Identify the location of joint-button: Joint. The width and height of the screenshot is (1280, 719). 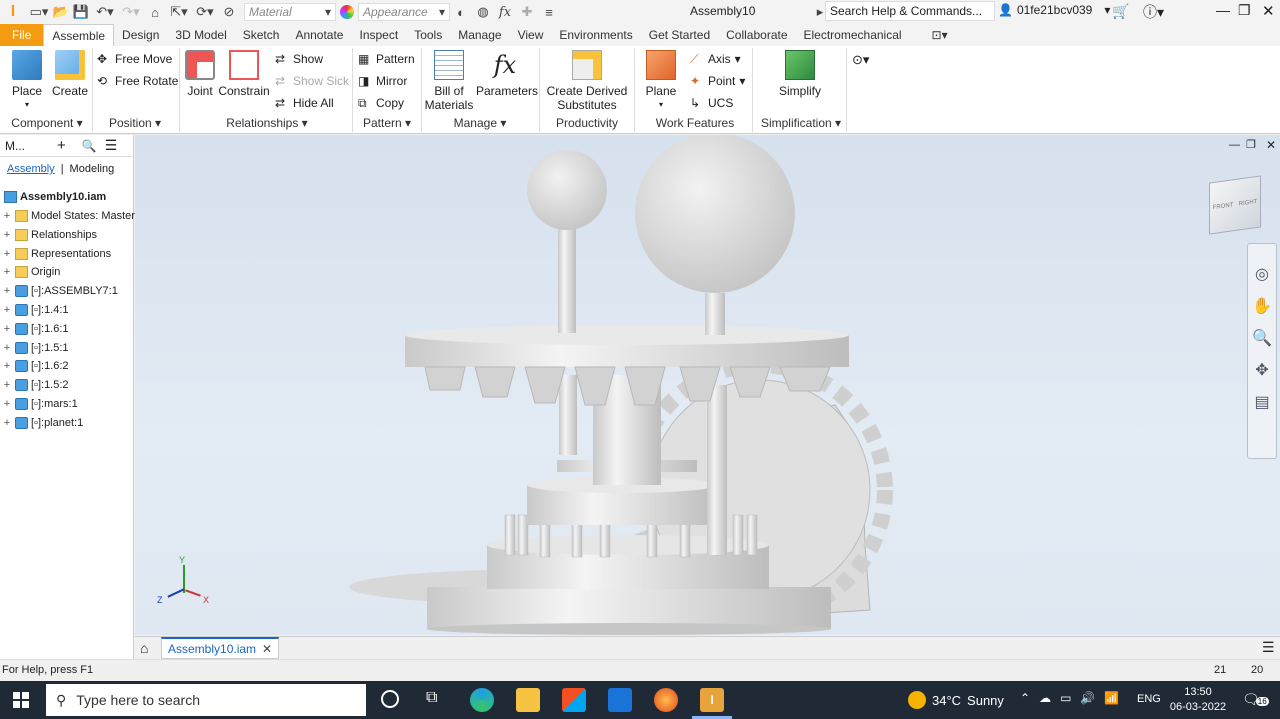
(200, 74).